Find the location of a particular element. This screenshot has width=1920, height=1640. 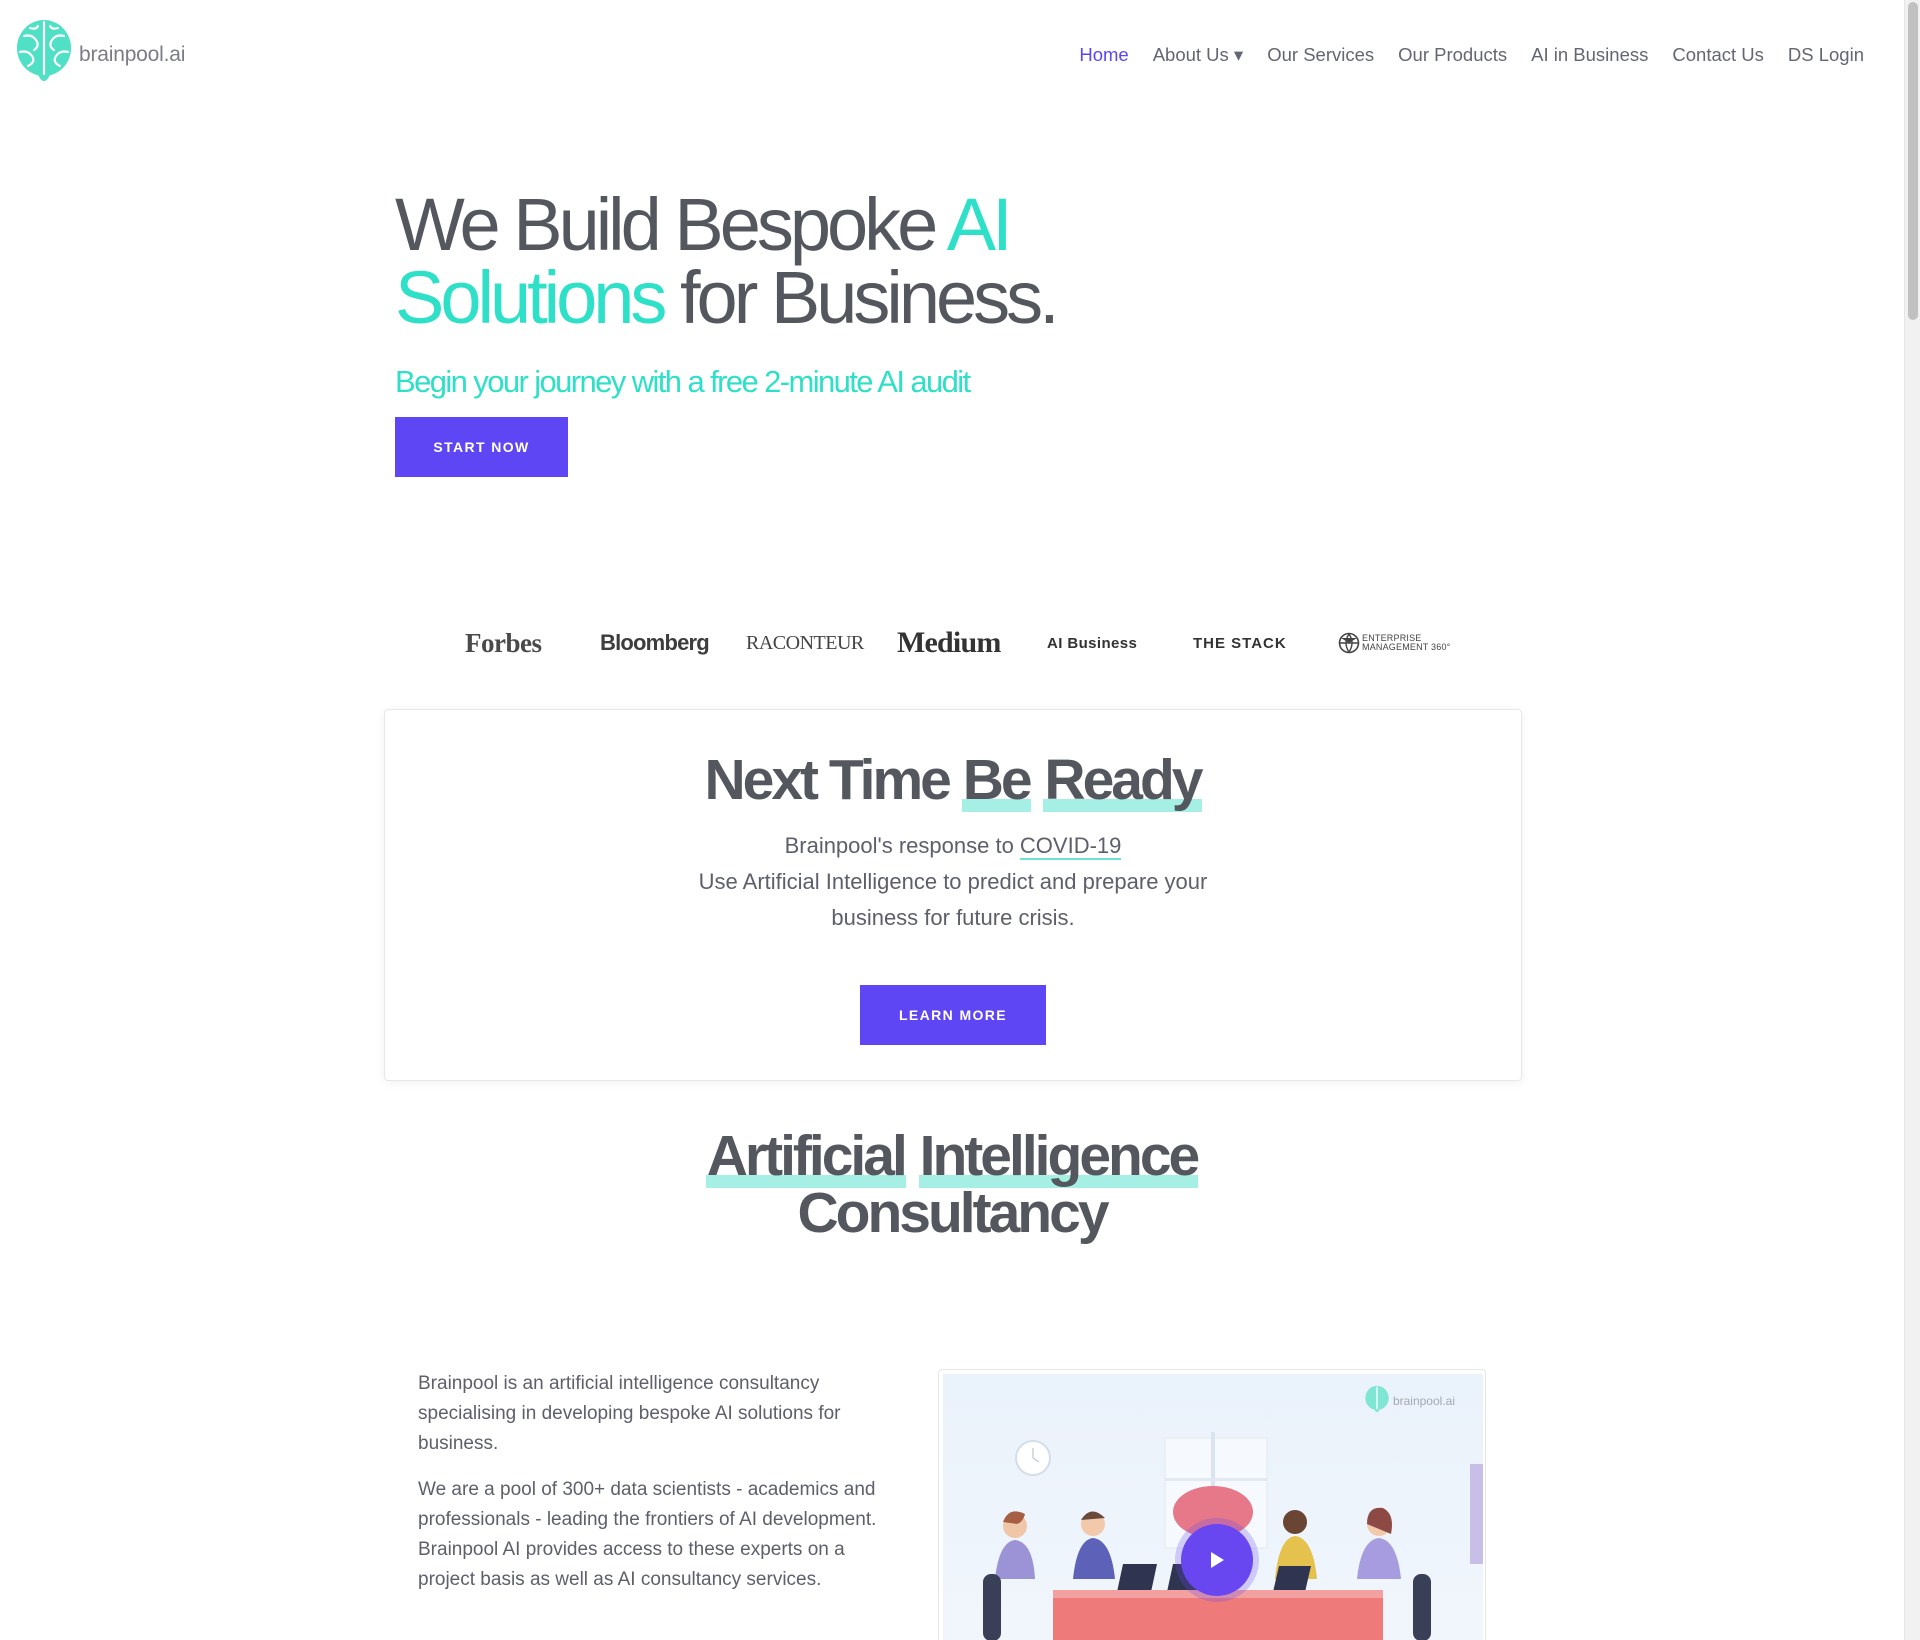

hero-title-accent-ai: AI is located at coordinates (979, 224).